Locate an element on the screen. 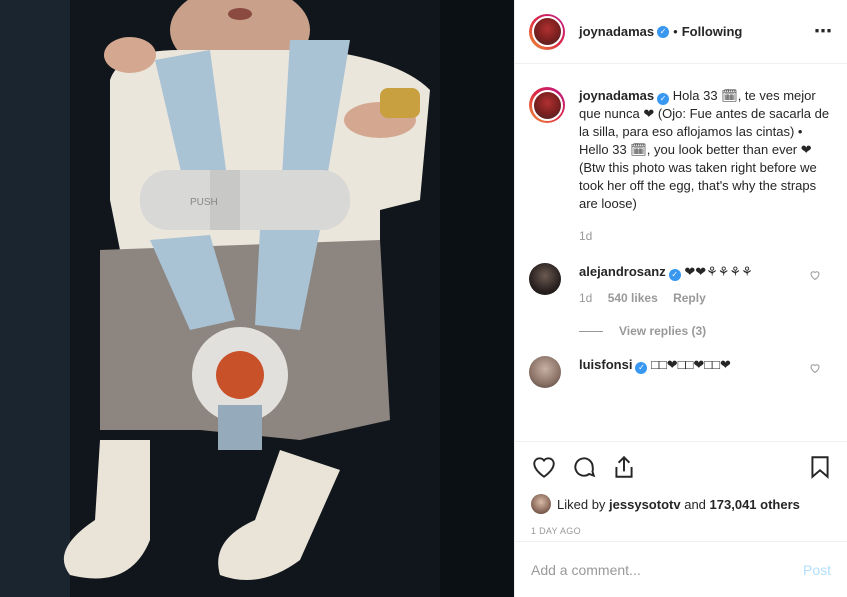 This screenshot has width=847, height=597. post-timestamp: 1 DAY AGO is located at coordinates (682, 531).